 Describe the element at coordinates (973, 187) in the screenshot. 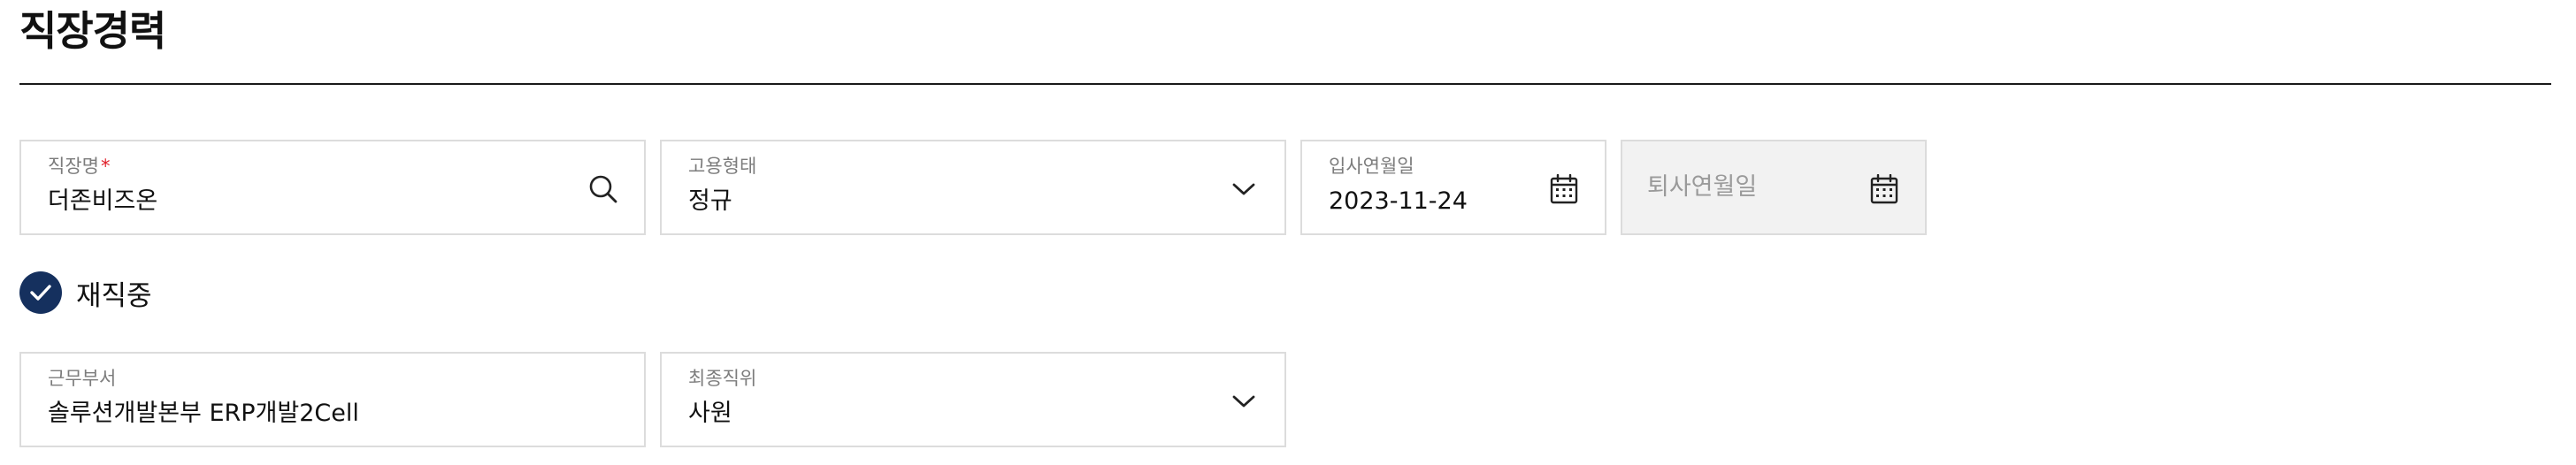

I see `employment-type-select: 고용형태 정규` at that location.